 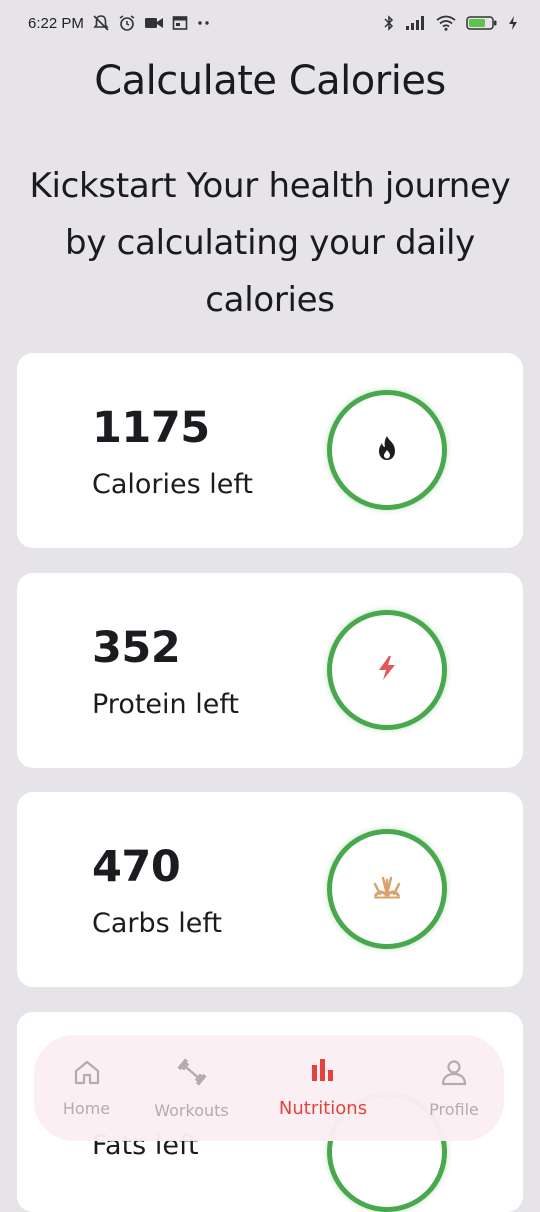 What do you see at coordinates (154, 23) in the screenshot?
I see `video-camera-icon` at bounding box center [154, 23].